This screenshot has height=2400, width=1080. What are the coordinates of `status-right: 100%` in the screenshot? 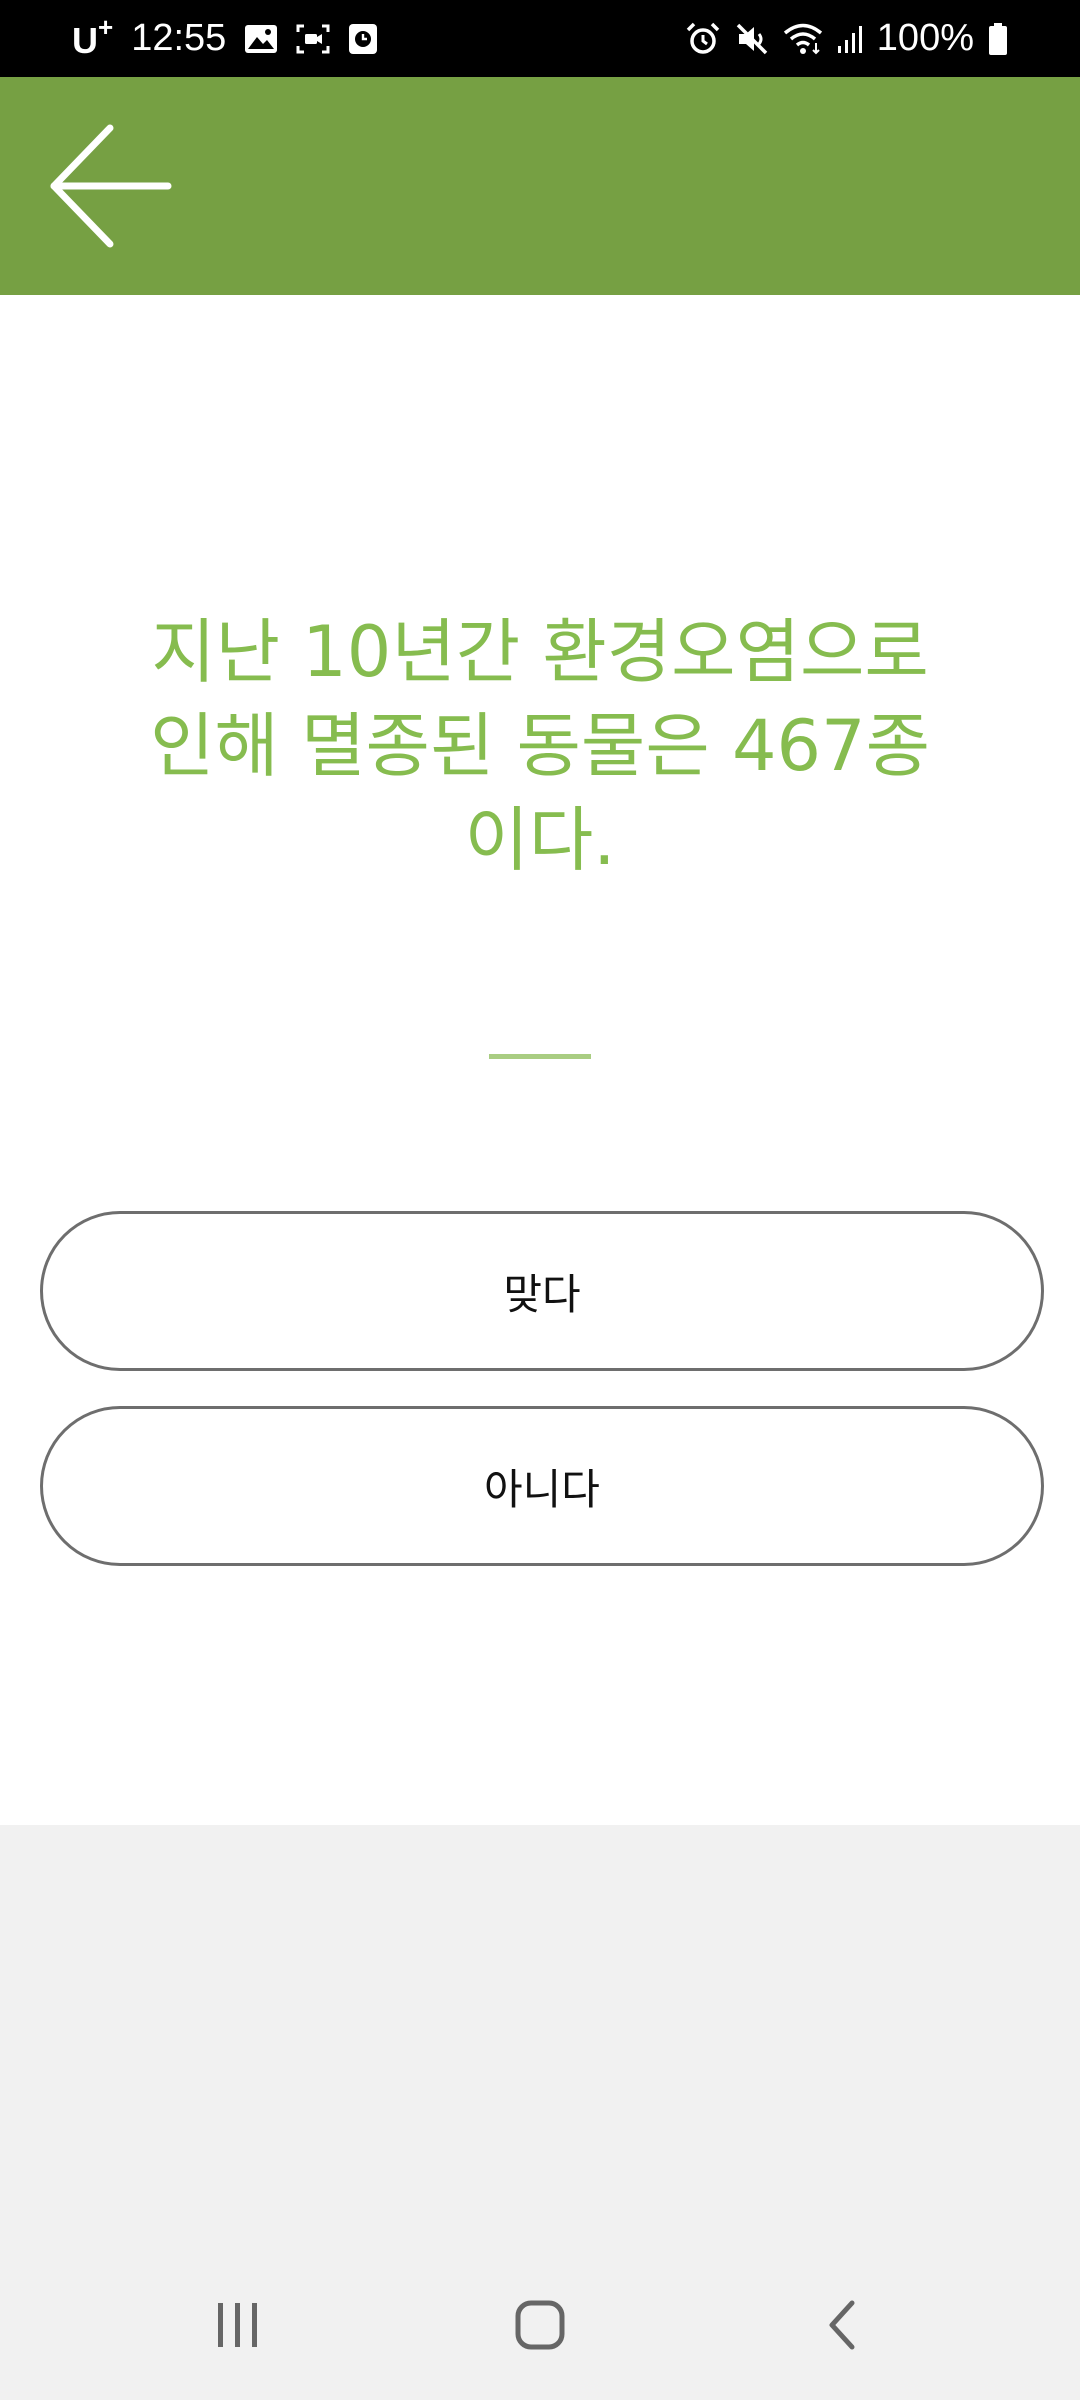 It's located at (846, 38).